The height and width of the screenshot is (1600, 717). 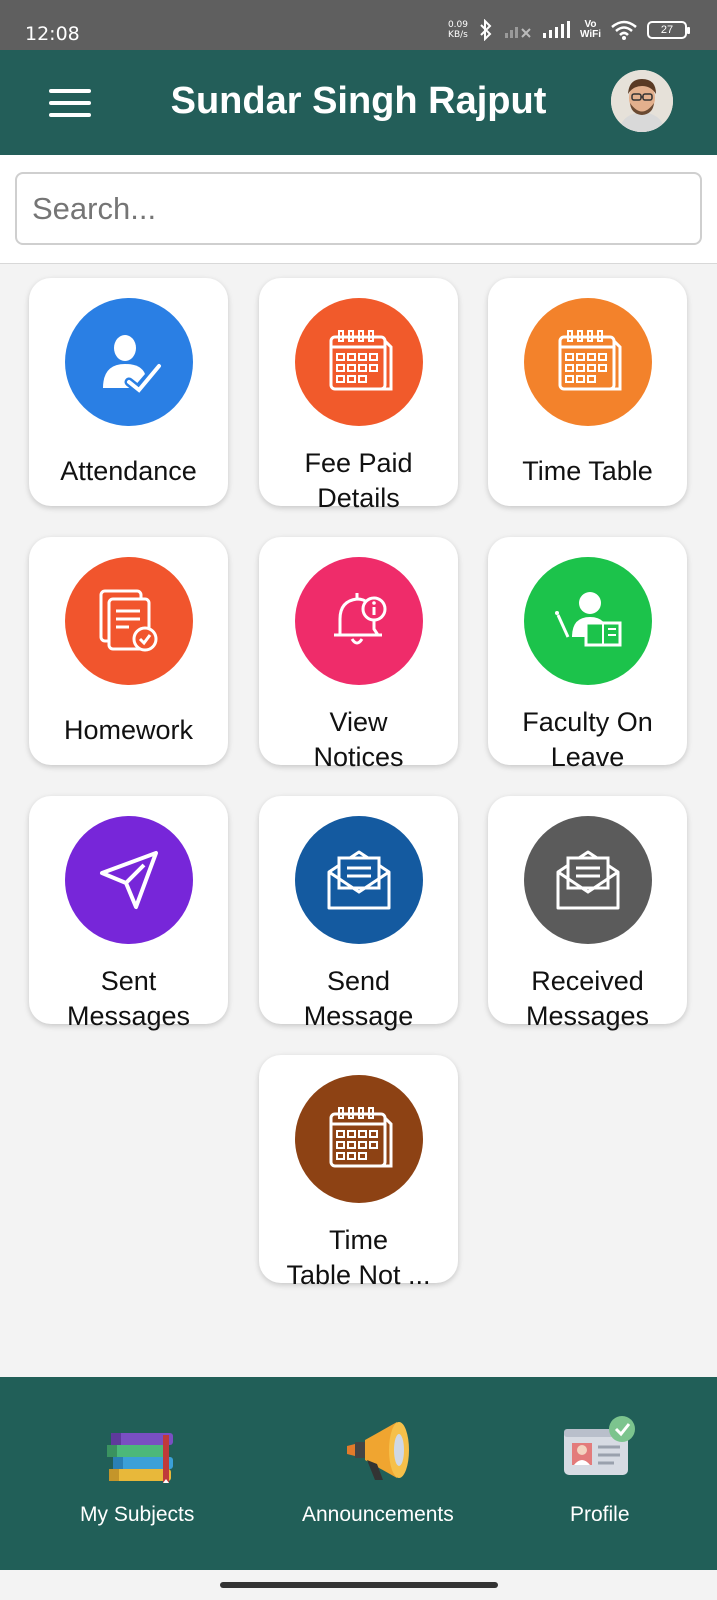 I want to click on signal-off-icon, so click(x=517, y=32).